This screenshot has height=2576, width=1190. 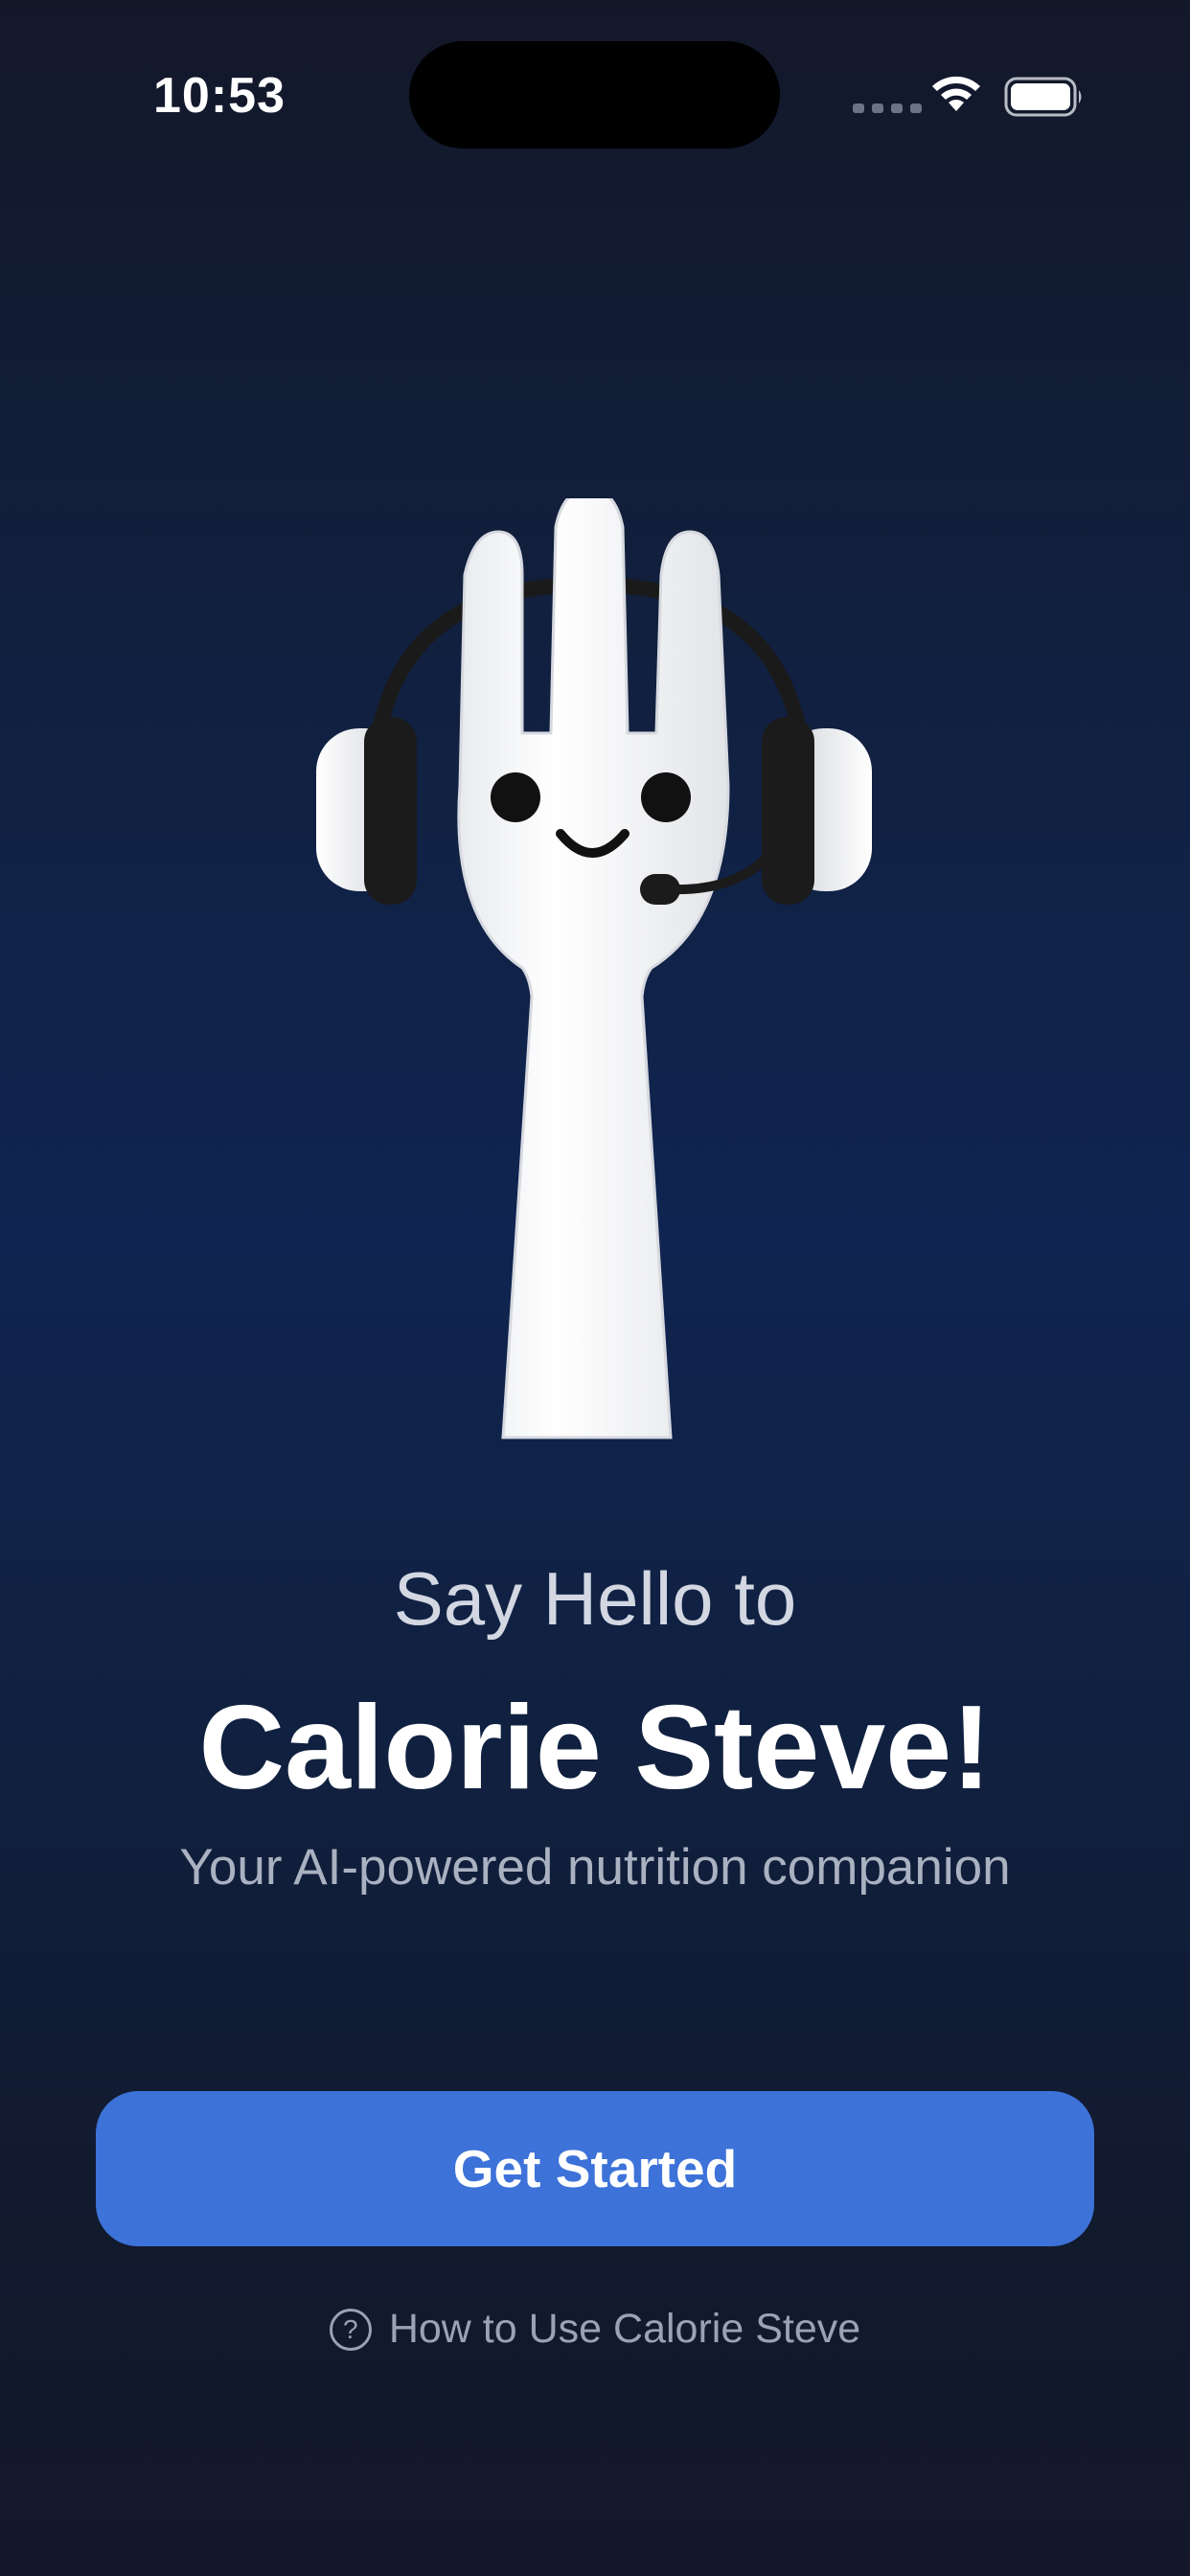 What do you see at coordinates (220, 96) in the screenshot?
I see `status-time: 10:53` at bounding box center [220, 96].